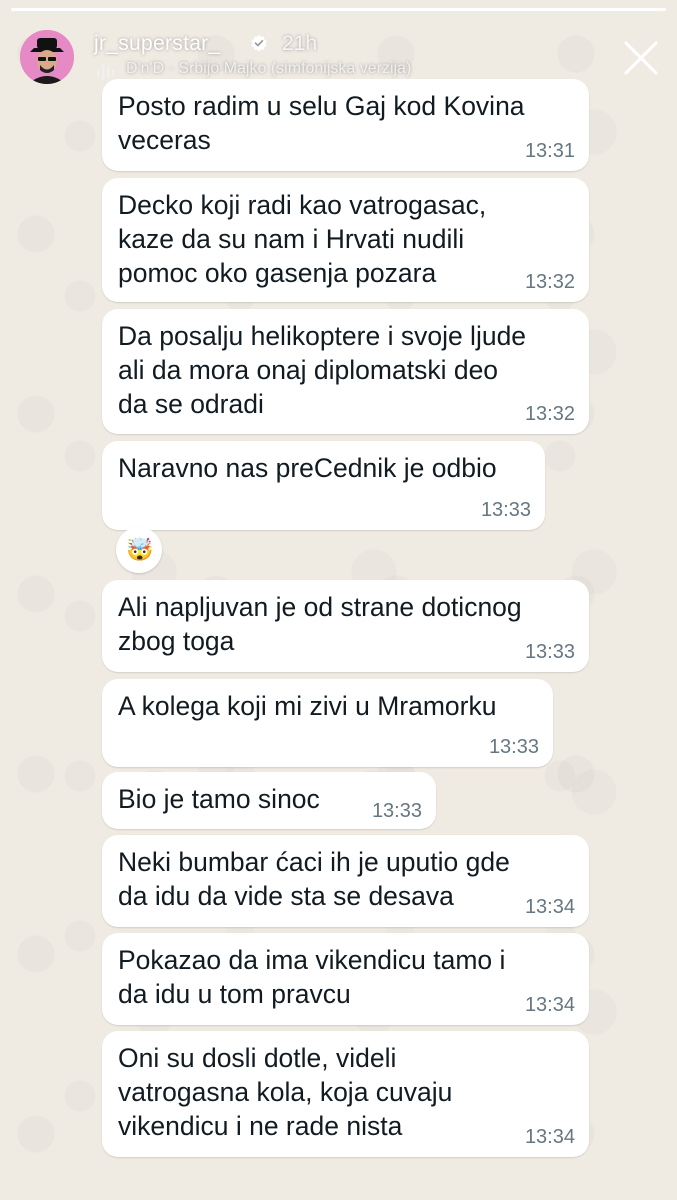 Image resolution: width=677 pixels, height=1200 pixels. I want to click on story-username: jr_superstar_, so click(157, 44).